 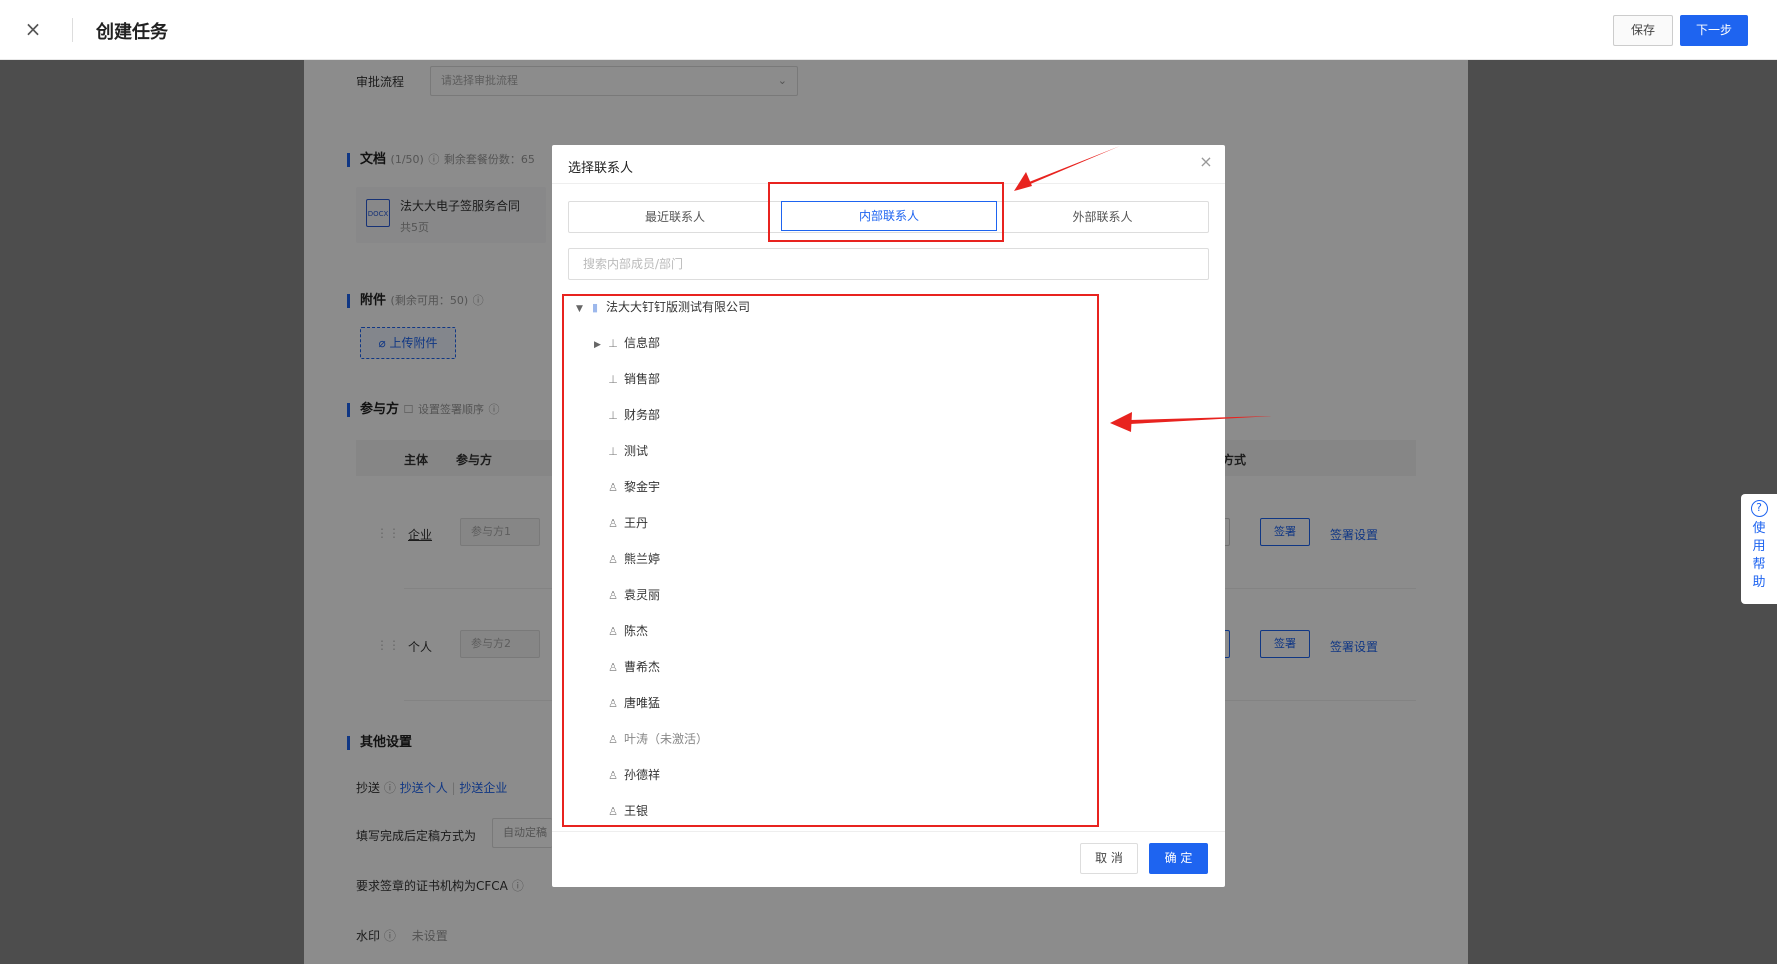 What do you see at coordinates (1068, 168) in the screenshot?
I see `annotation-arrow-top` at bounding box center [1068, 168].